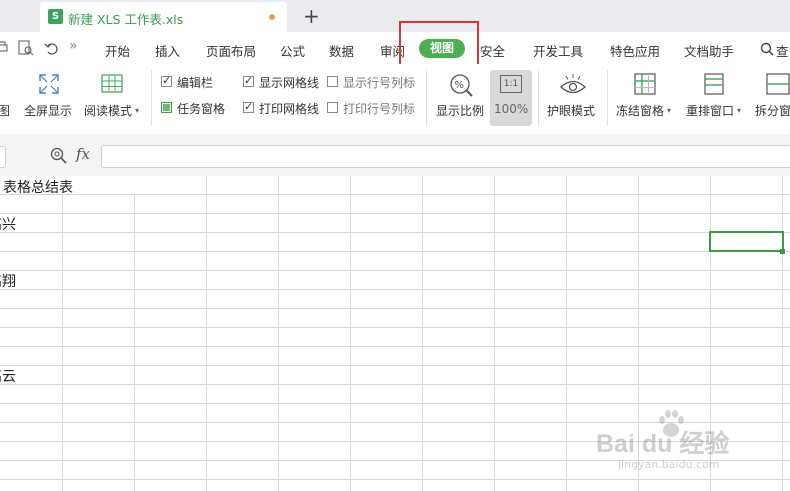 This screenshot has height=491, width=790. I want to click on fill-handle, so click(782, 251).